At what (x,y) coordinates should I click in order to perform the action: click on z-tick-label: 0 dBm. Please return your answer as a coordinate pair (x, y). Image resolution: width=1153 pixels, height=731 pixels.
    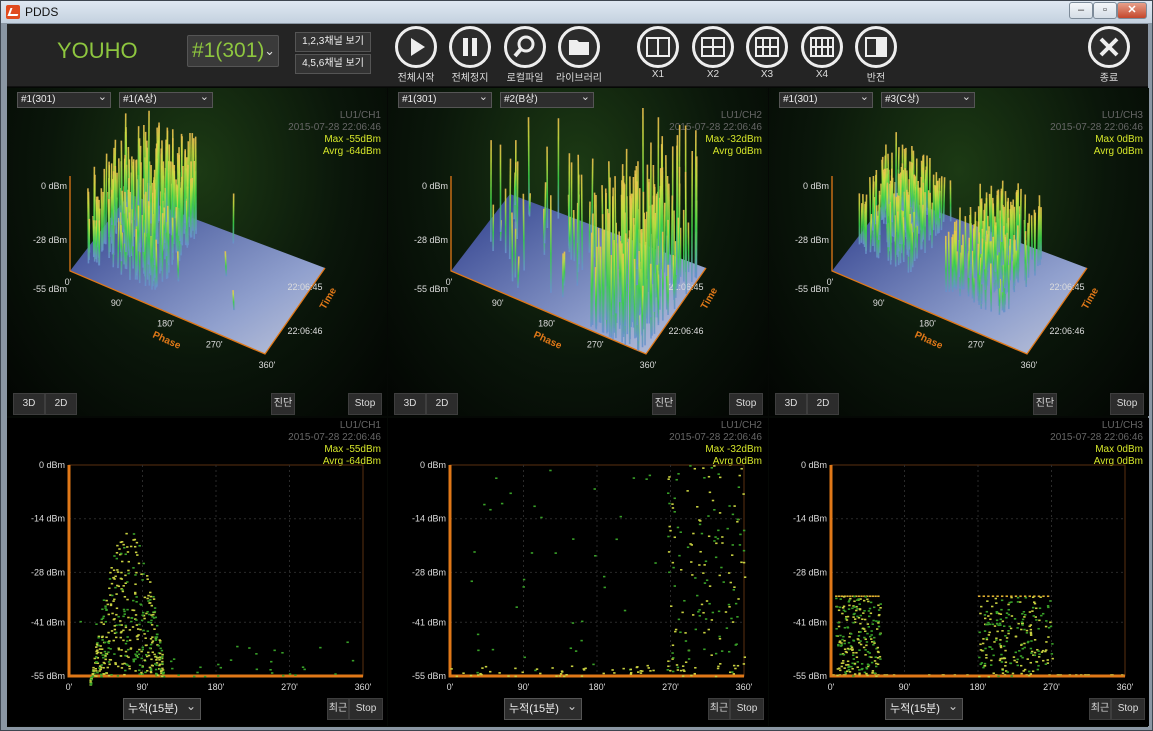
    Looking at the image, I should click on (54, 186).